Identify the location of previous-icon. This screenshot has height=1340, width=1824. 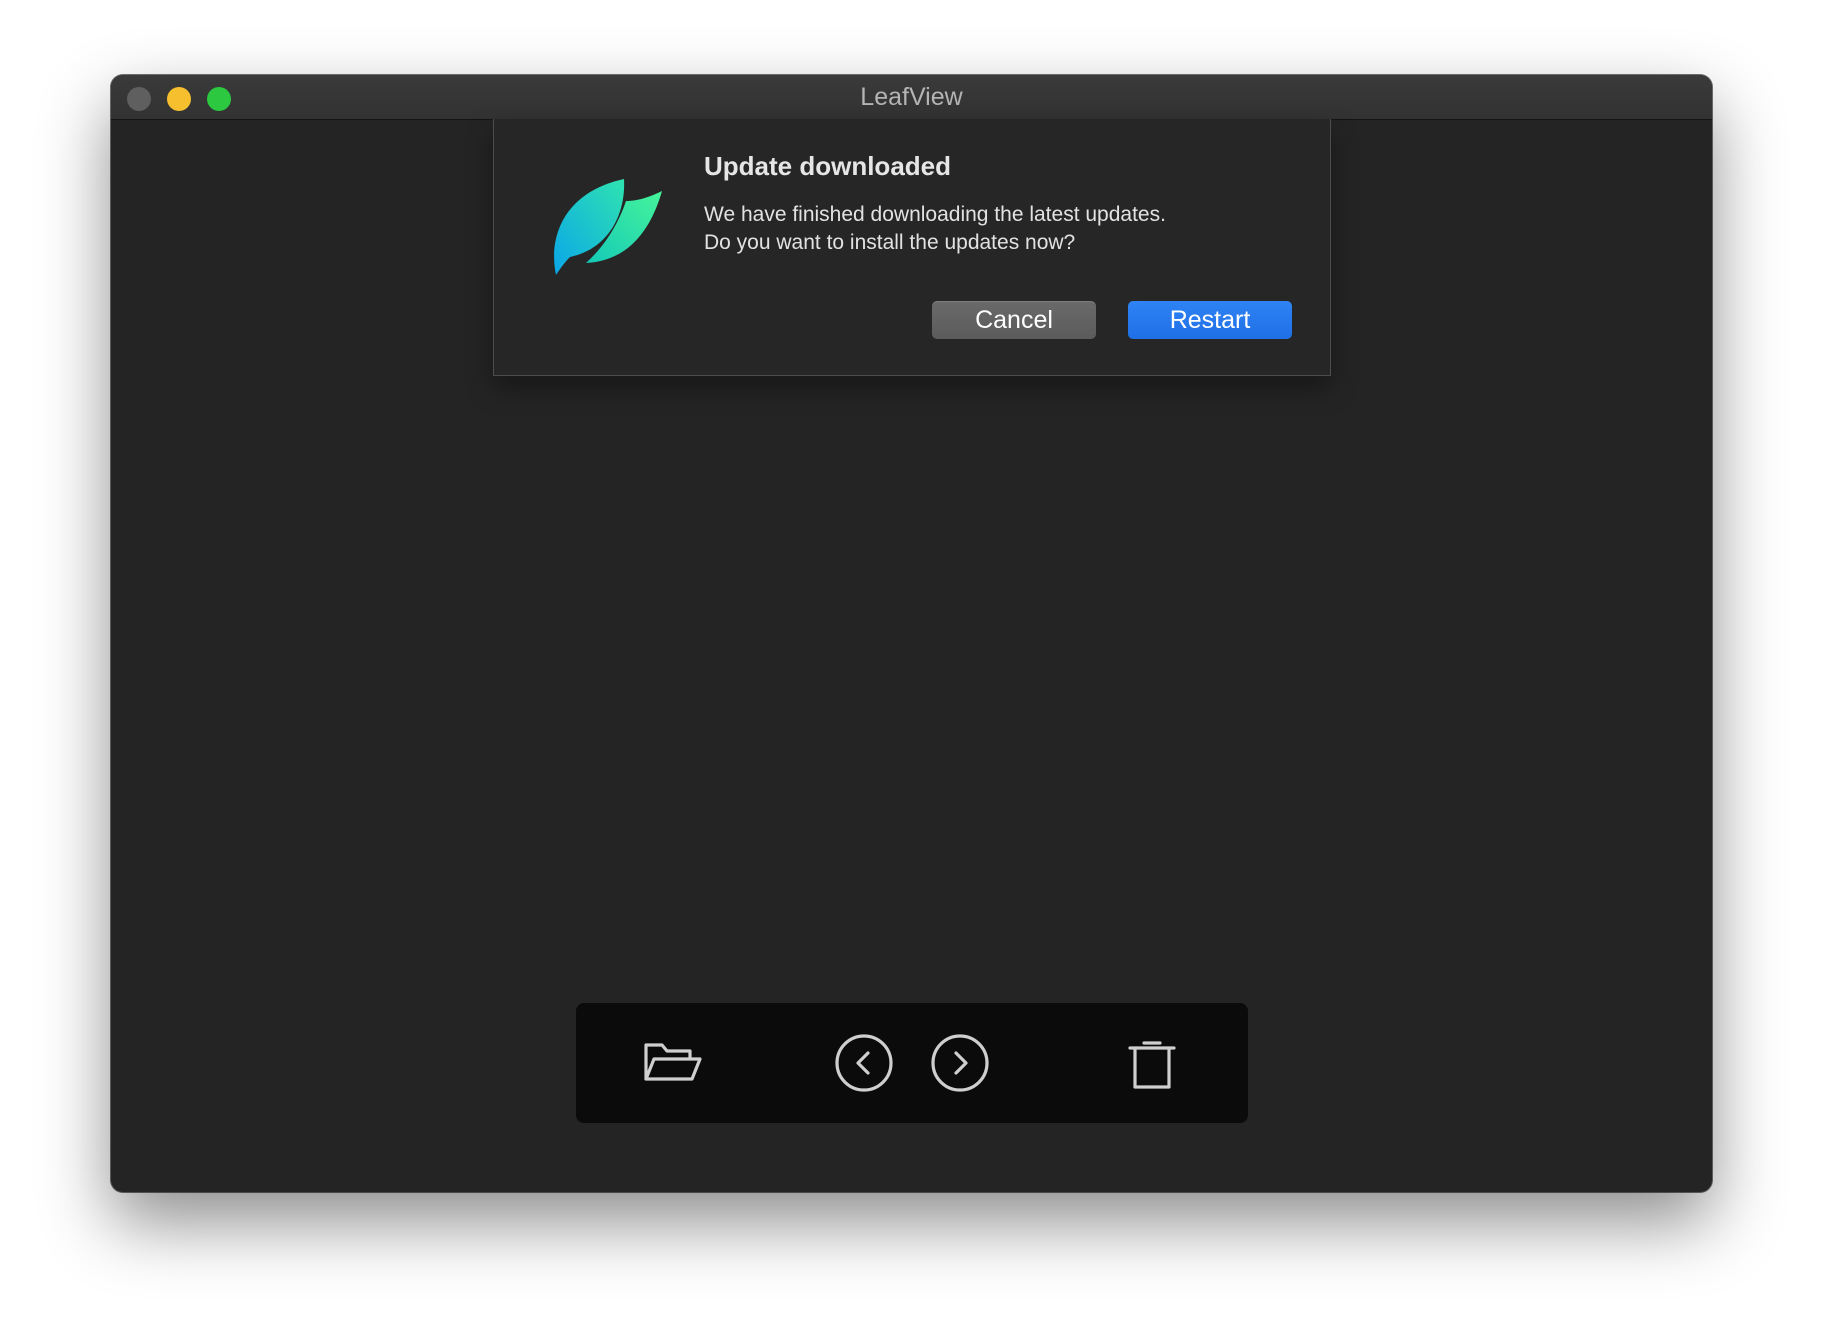
(864, 1063).